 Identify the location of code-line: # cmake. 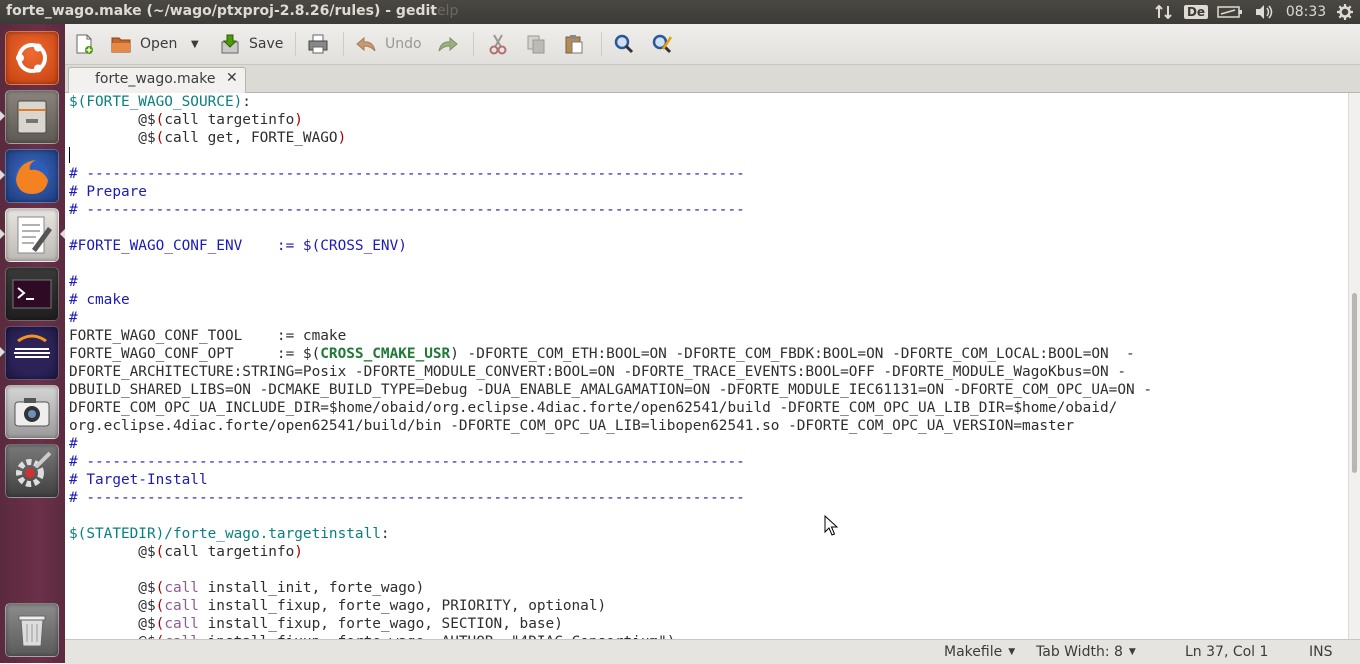
(708, 300).